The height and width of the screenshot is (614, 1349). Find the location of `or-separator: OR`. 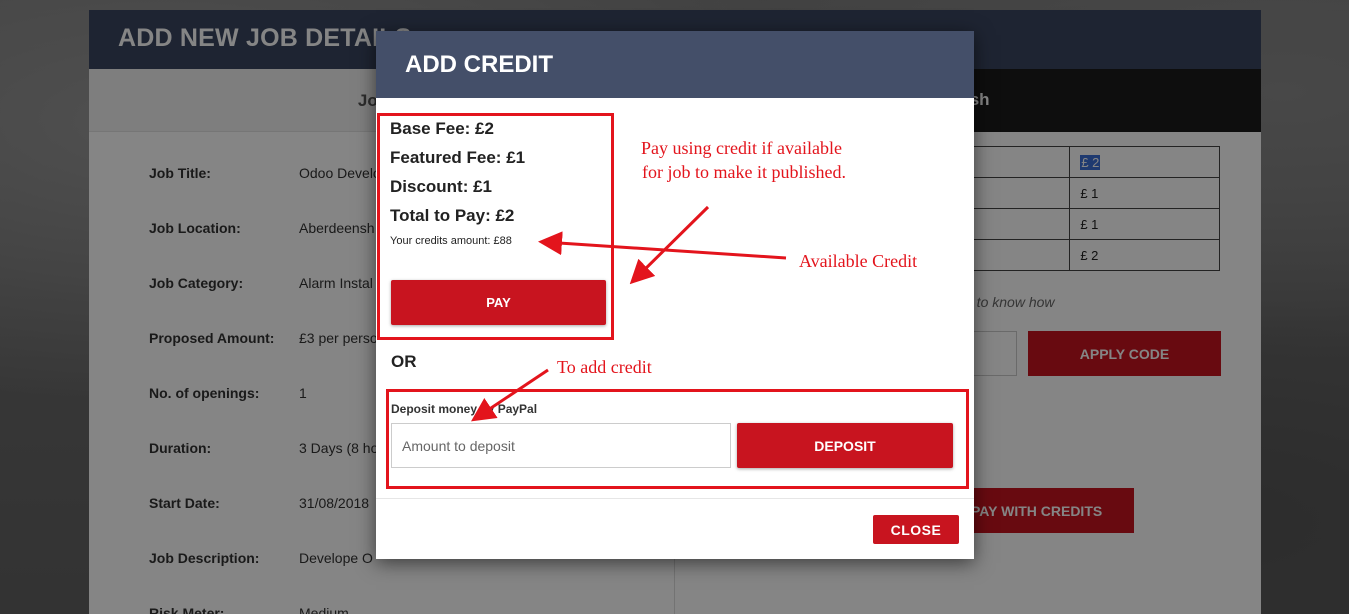

or-separator: OR is located at coordinates (404, 361).